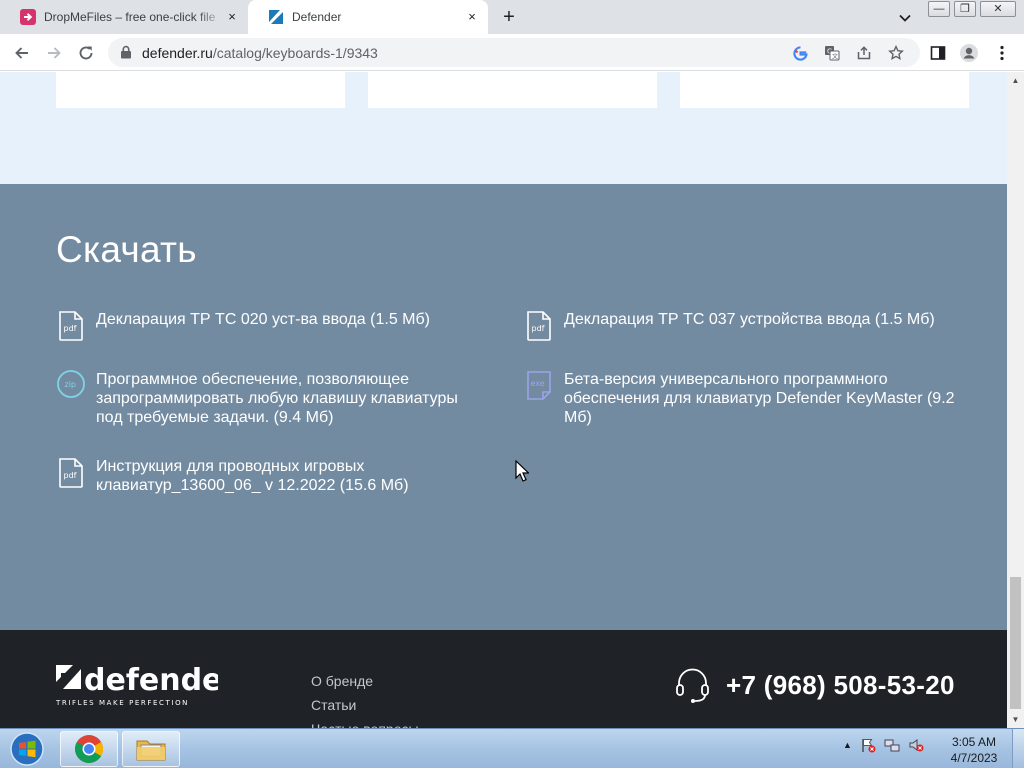 The image size is (1024, 768). I want to click on side-panel-button, so click(938, 53).